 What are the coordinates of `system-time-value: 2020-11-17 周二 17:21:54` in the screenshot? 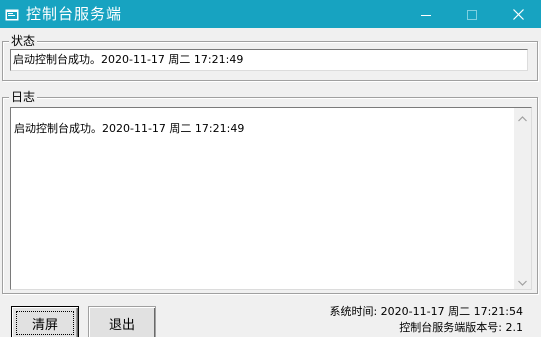 It's located at (451, 311).